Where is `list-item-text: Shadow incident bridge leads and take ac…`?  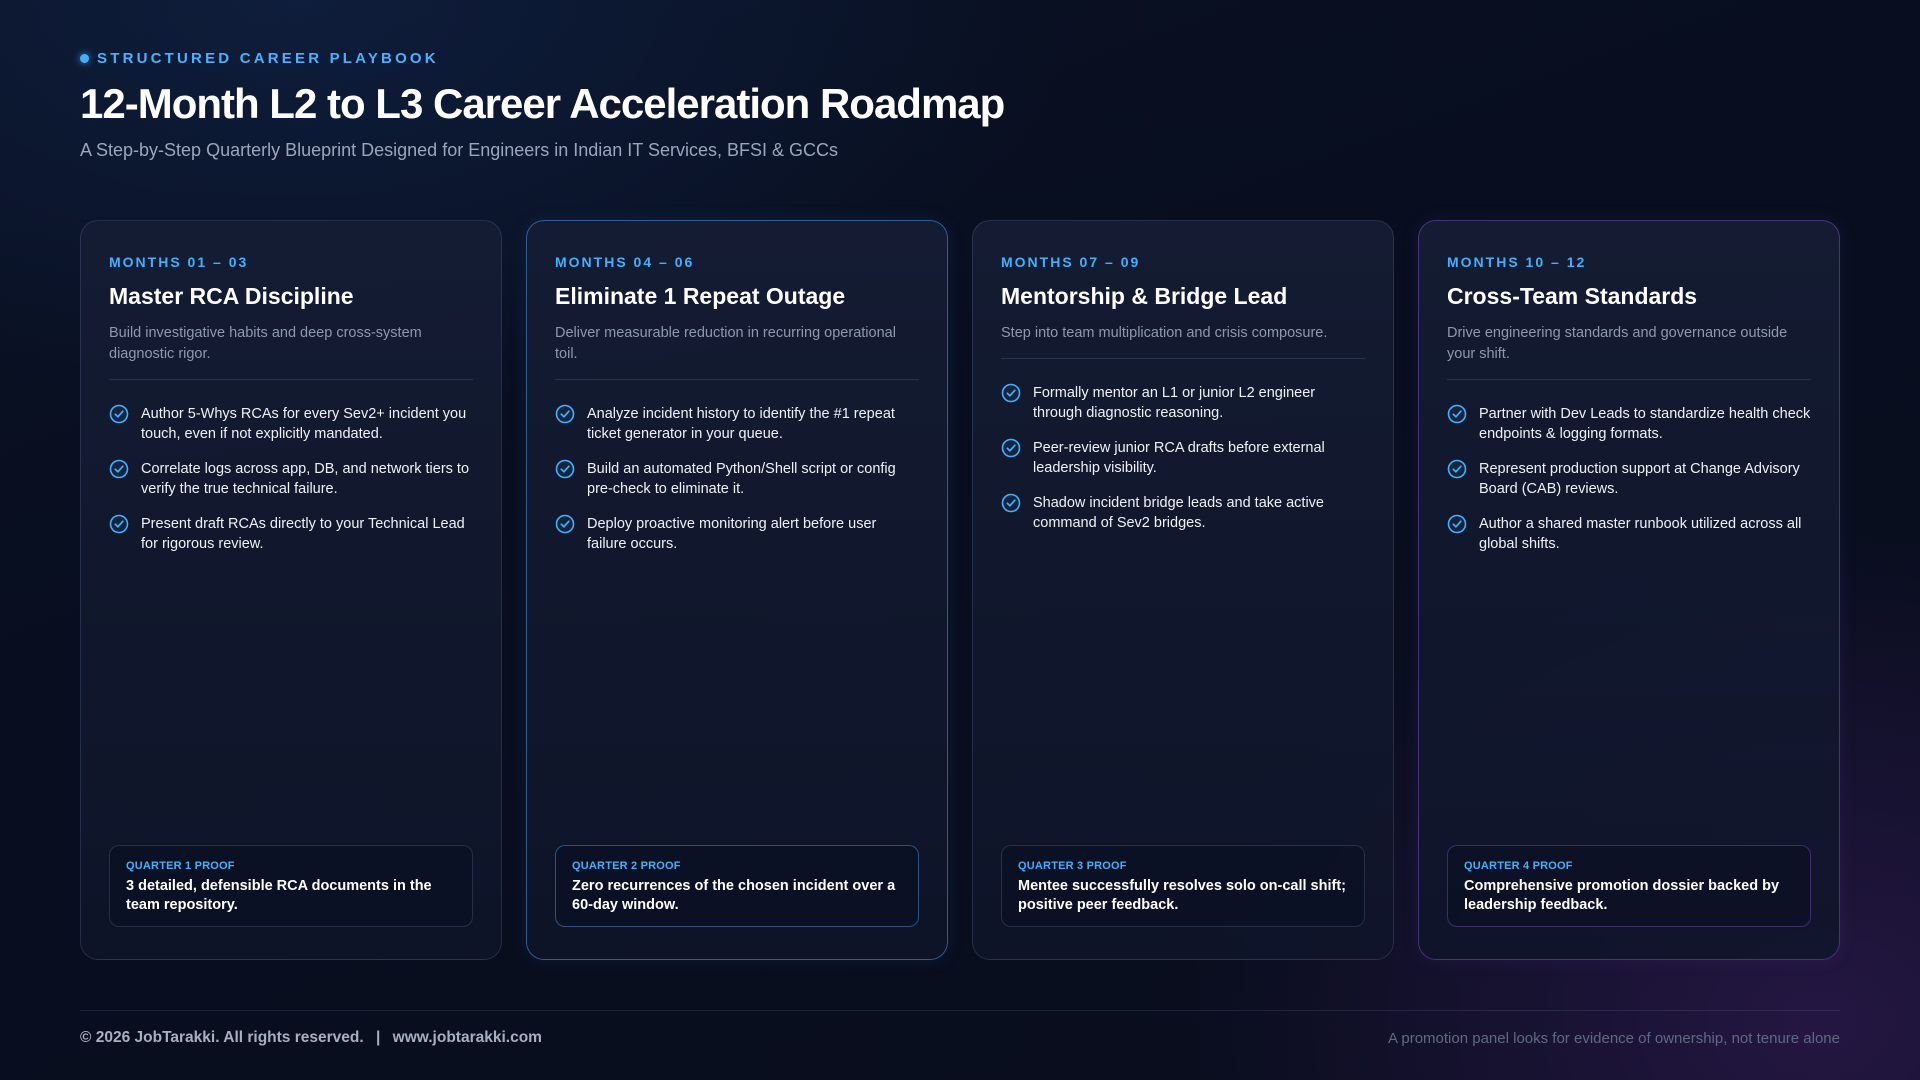
list-item-text: Shadow incident bridge leads and take ac… is located at coordinates (1178, 513).